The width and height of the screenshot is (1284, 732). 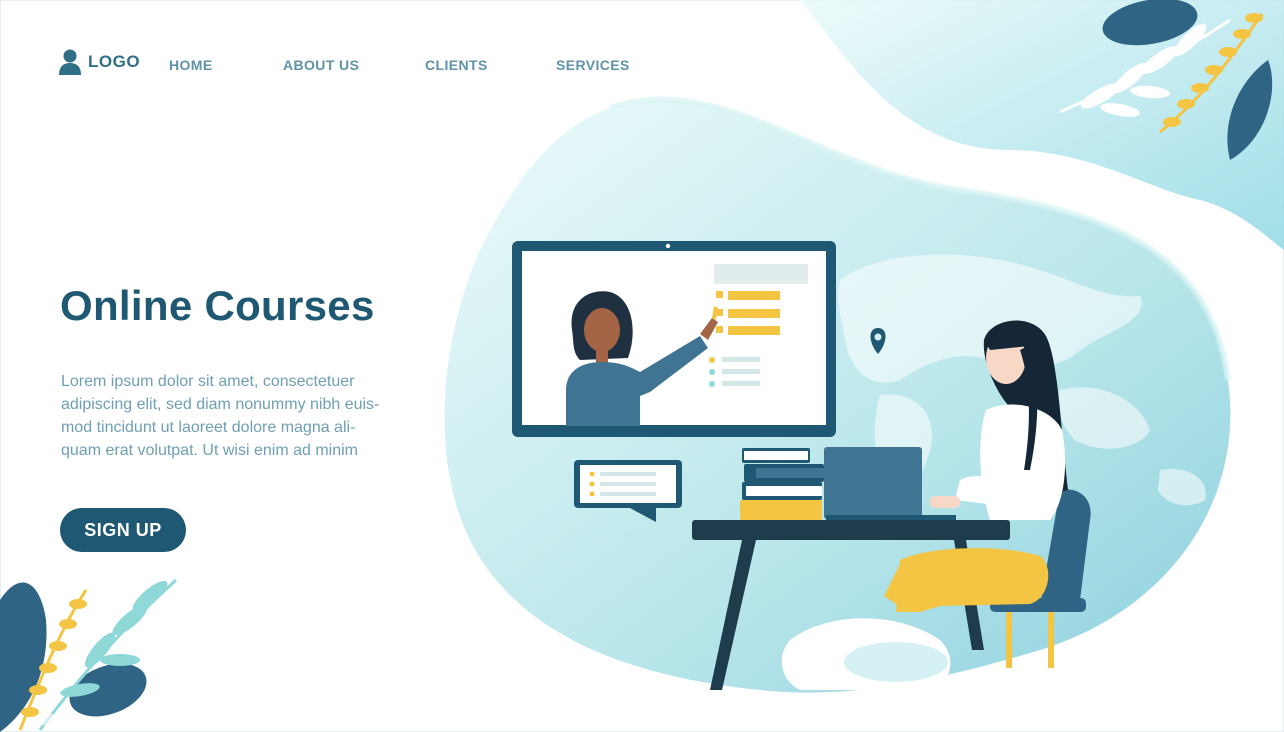 I want to click on nav-about-us: ABOUT US, so click(x=321, y=65).